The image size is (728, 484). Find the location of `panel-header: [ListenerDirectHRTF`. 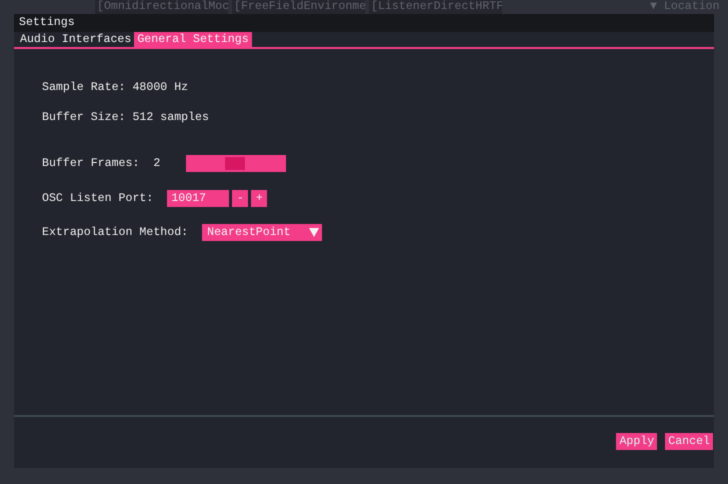

panel-header: [ListenerDirectHRTF is located at coordinates (435, 7).